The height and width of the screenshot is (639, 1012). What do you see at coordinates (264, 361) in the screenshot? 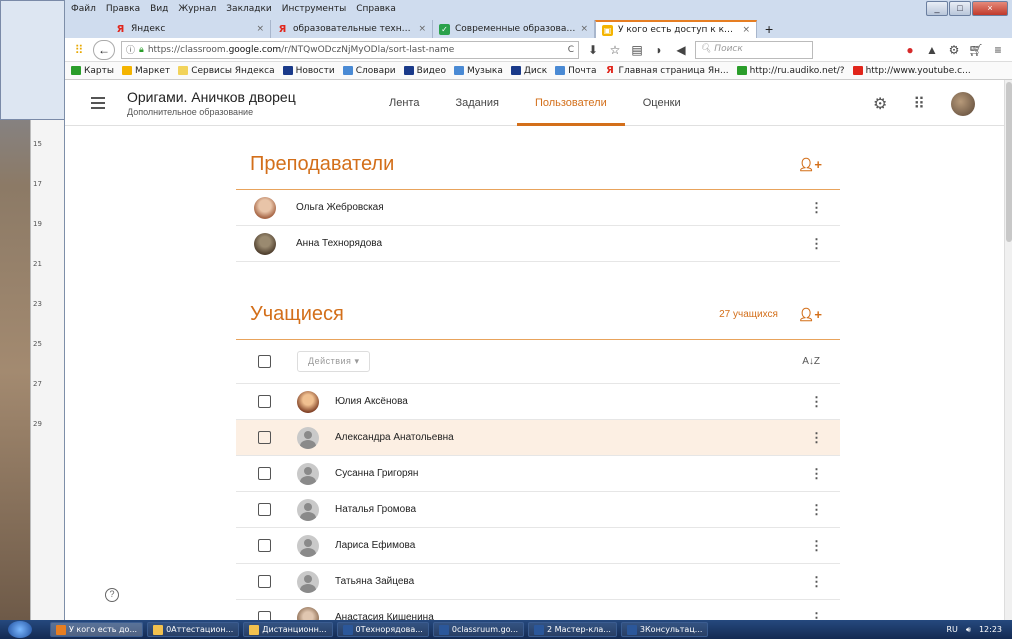
I see `select-all-checkbox` at bounding box center [264, 361].